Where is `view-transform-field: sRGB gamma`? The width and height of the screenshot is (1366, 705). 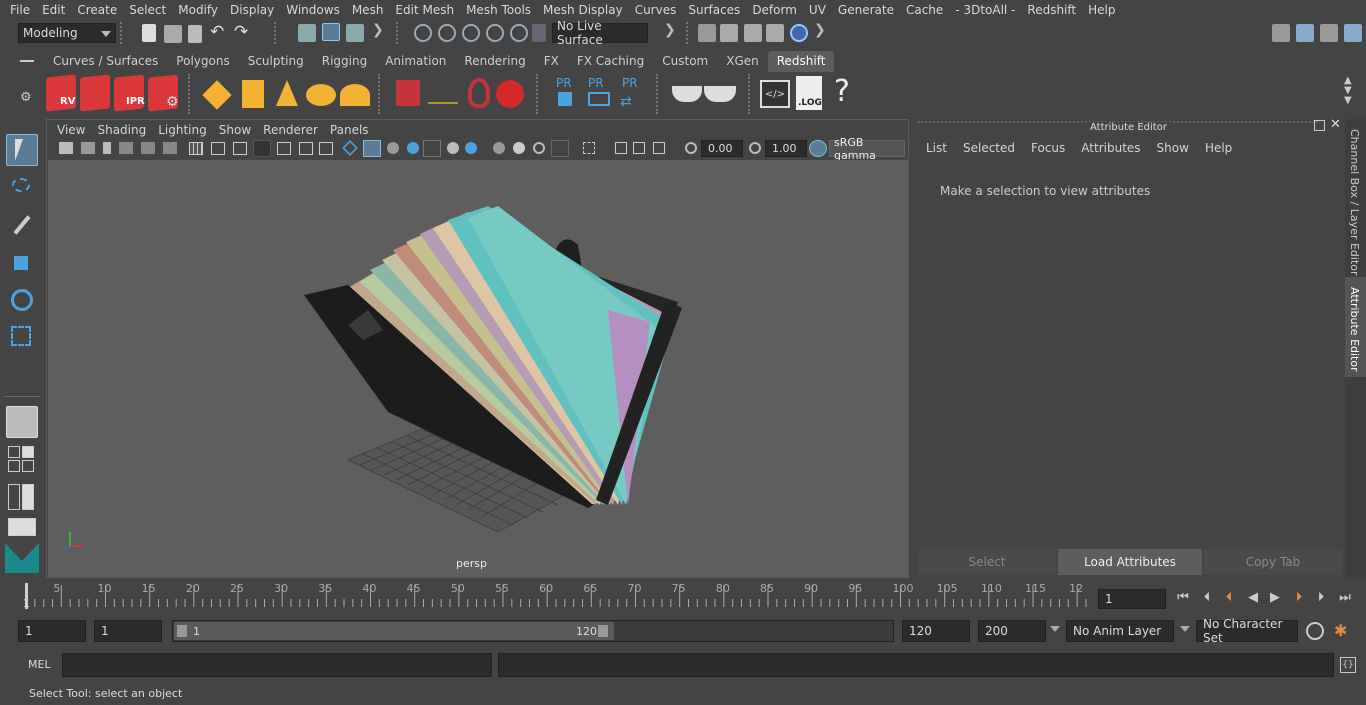 view-transform-field: sRGB gamma is located at coordinates (867, 149).